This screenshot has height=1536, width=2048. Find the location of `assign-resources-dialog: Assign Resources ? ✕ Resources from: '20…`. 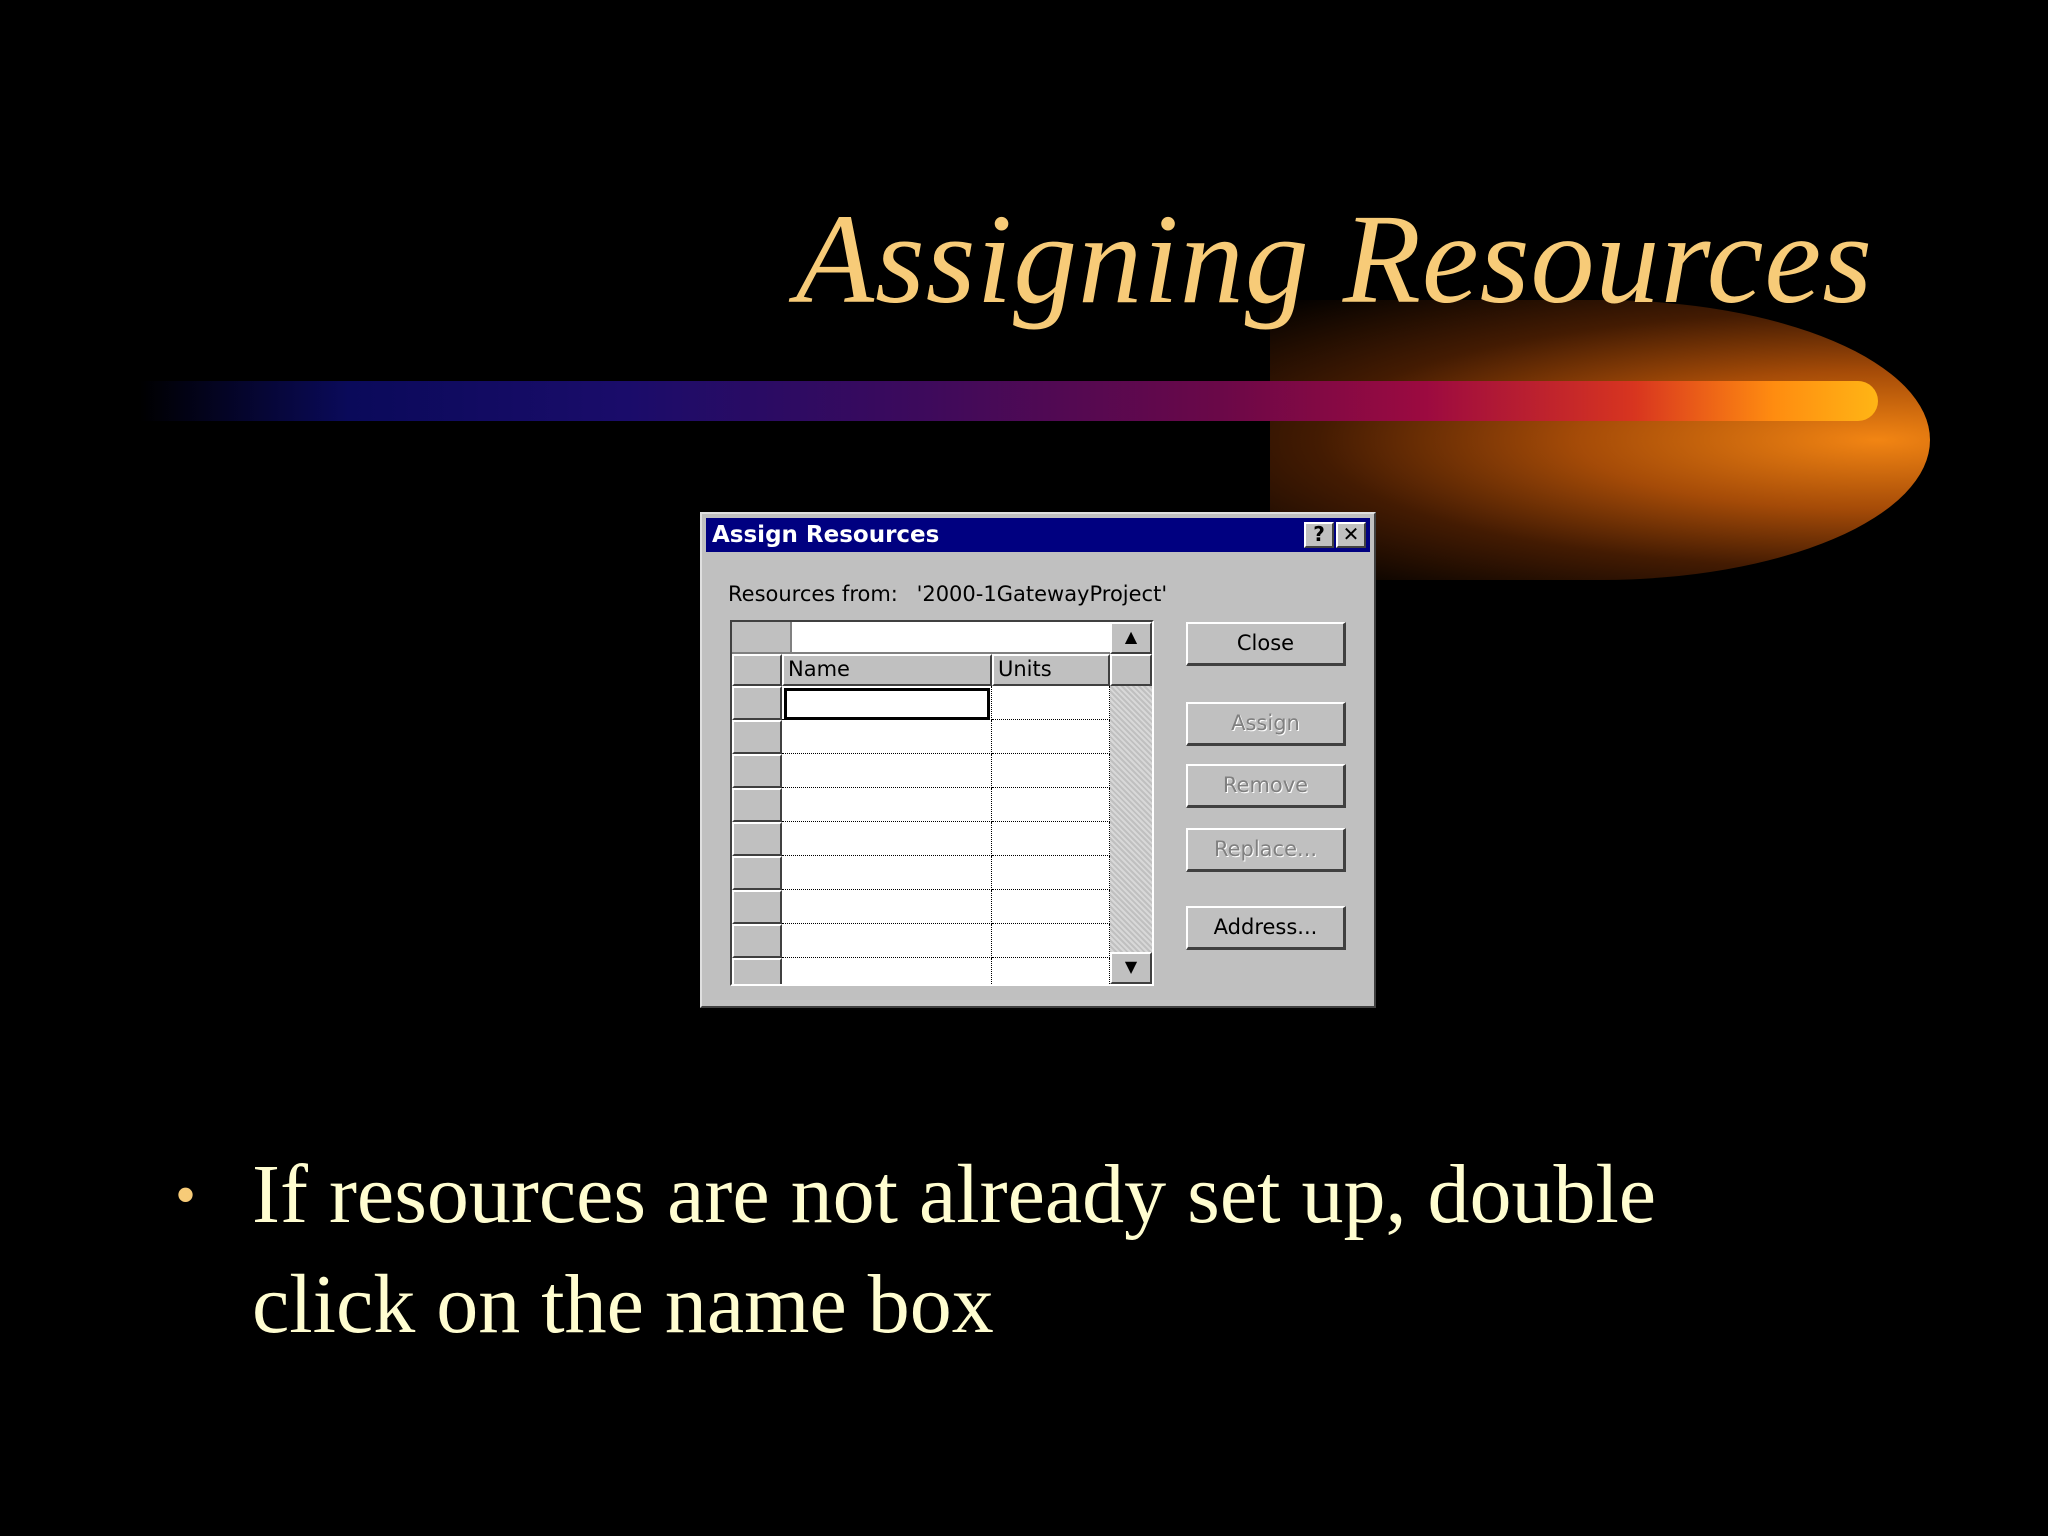

assign-resources-dialog: Assign Resources ? ✕ Resources from: '20… is located at coordinates (1038, 760).